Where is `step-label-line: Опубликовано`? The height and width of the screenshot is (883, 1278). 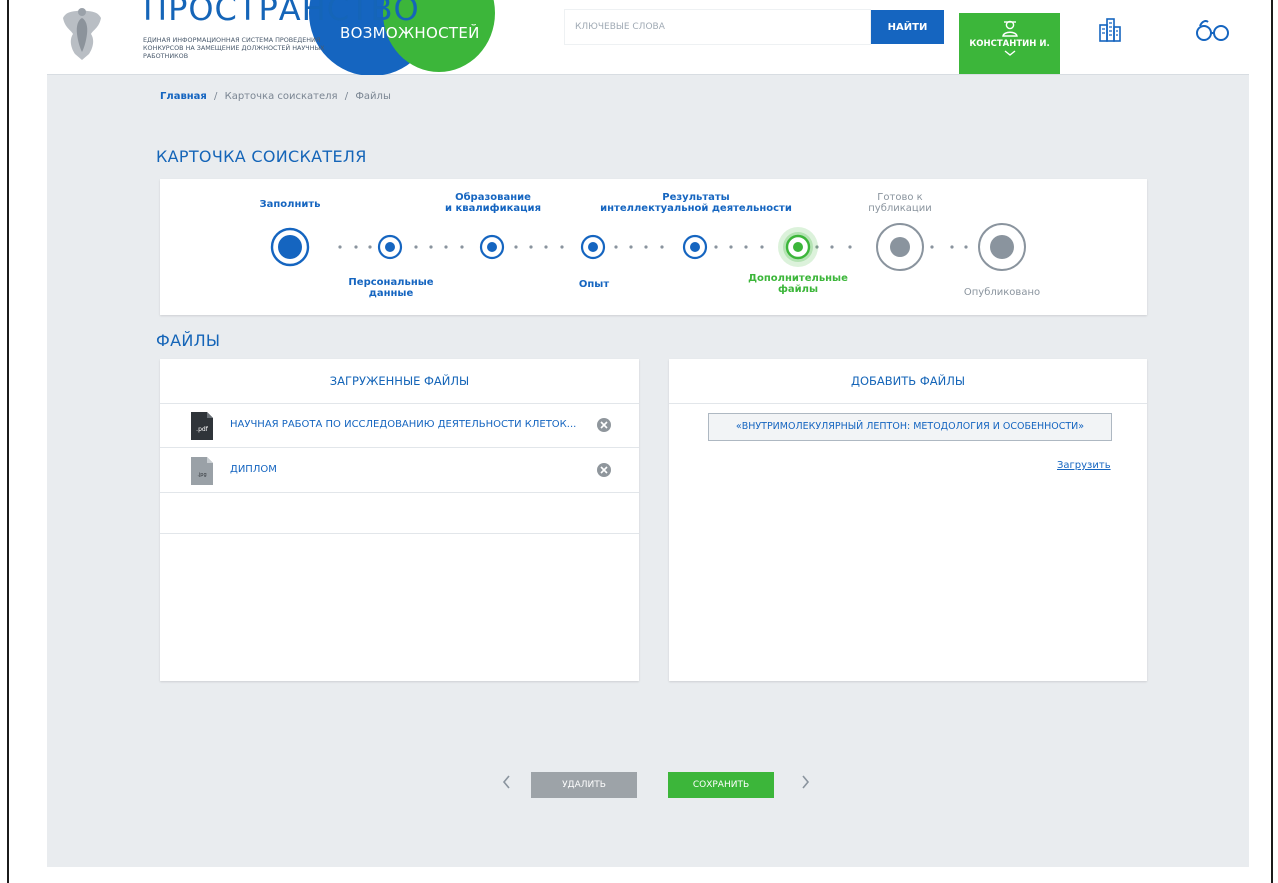 step-label-line: Опубликовано is located at coordinates (1002, 292).